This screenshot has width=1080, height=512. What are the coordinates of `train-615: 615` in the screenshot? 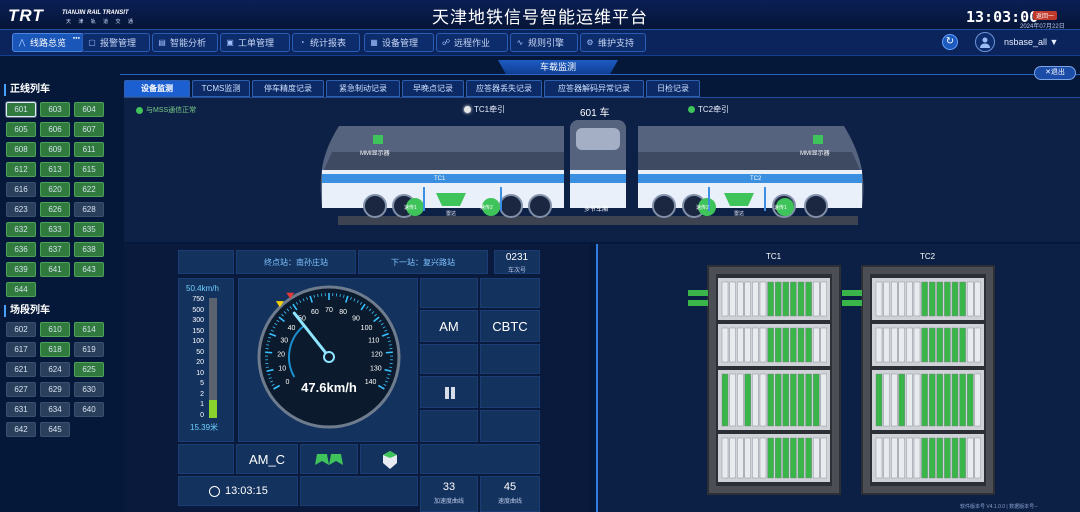 It's located at (89, 169).